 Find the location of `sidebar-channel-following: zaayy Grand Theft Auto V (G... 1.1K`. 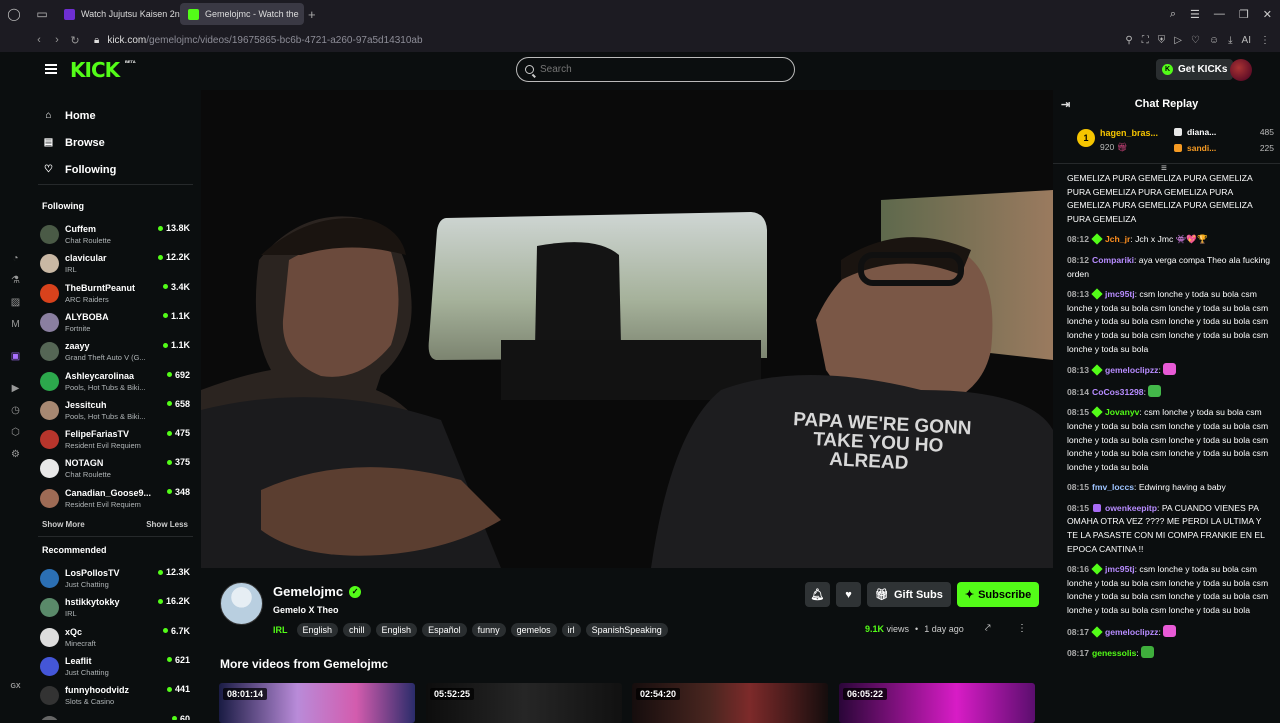

sidebar-channel-following: zaayy Grand Theft Auto V (G... 1.1K is located at coordinates (115, 351).